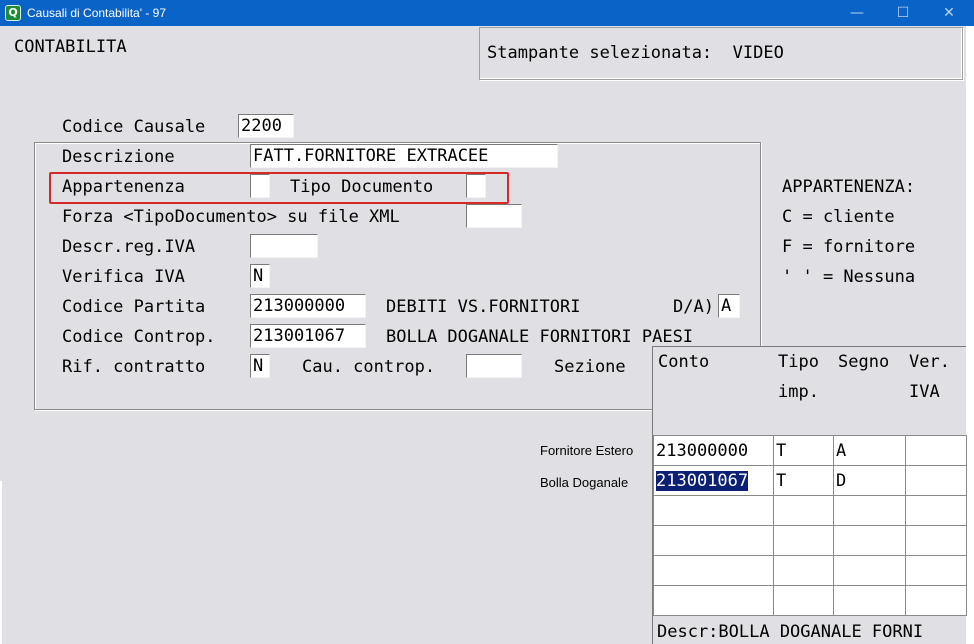  What do you see at coordinates (308, 336) in the screenshot?
I see `codice-controp-input: 213001067` at bounding box center [308, 336].